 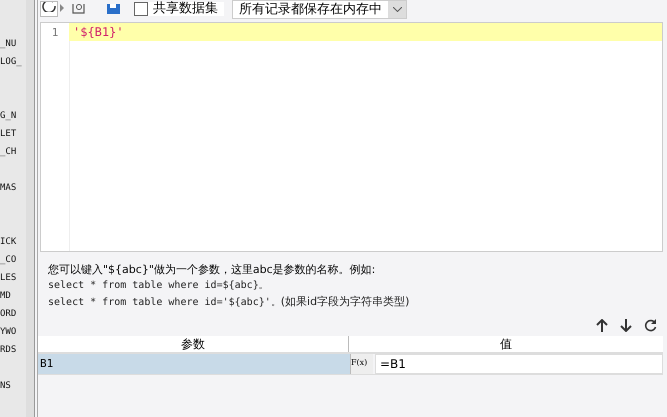 What do you see at coordinates (8, 134) in the screenshot?
I see `list-item-text: LET` at bounding box center [8, 134].